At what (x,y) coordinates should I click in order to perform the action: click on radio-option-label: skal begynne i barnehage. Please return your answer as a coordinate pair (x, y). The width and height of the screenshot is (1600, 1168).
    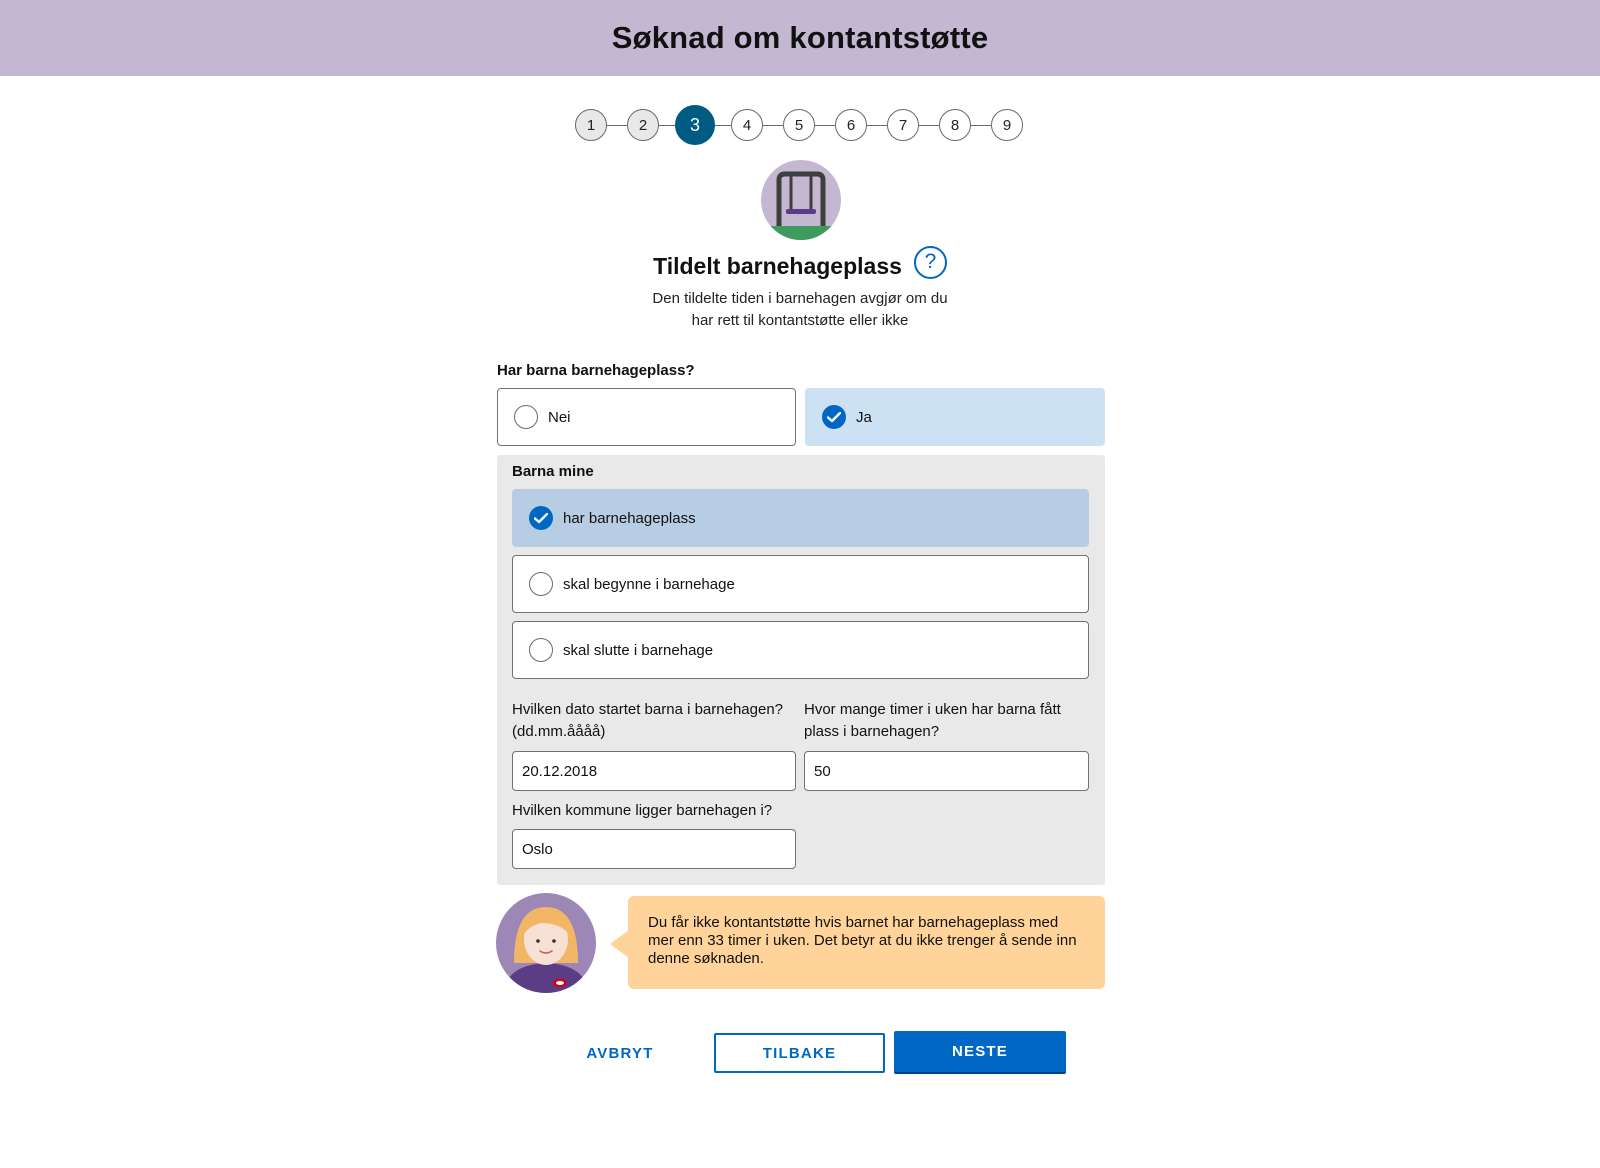
    Looking at the image, I should click on (649, 584).